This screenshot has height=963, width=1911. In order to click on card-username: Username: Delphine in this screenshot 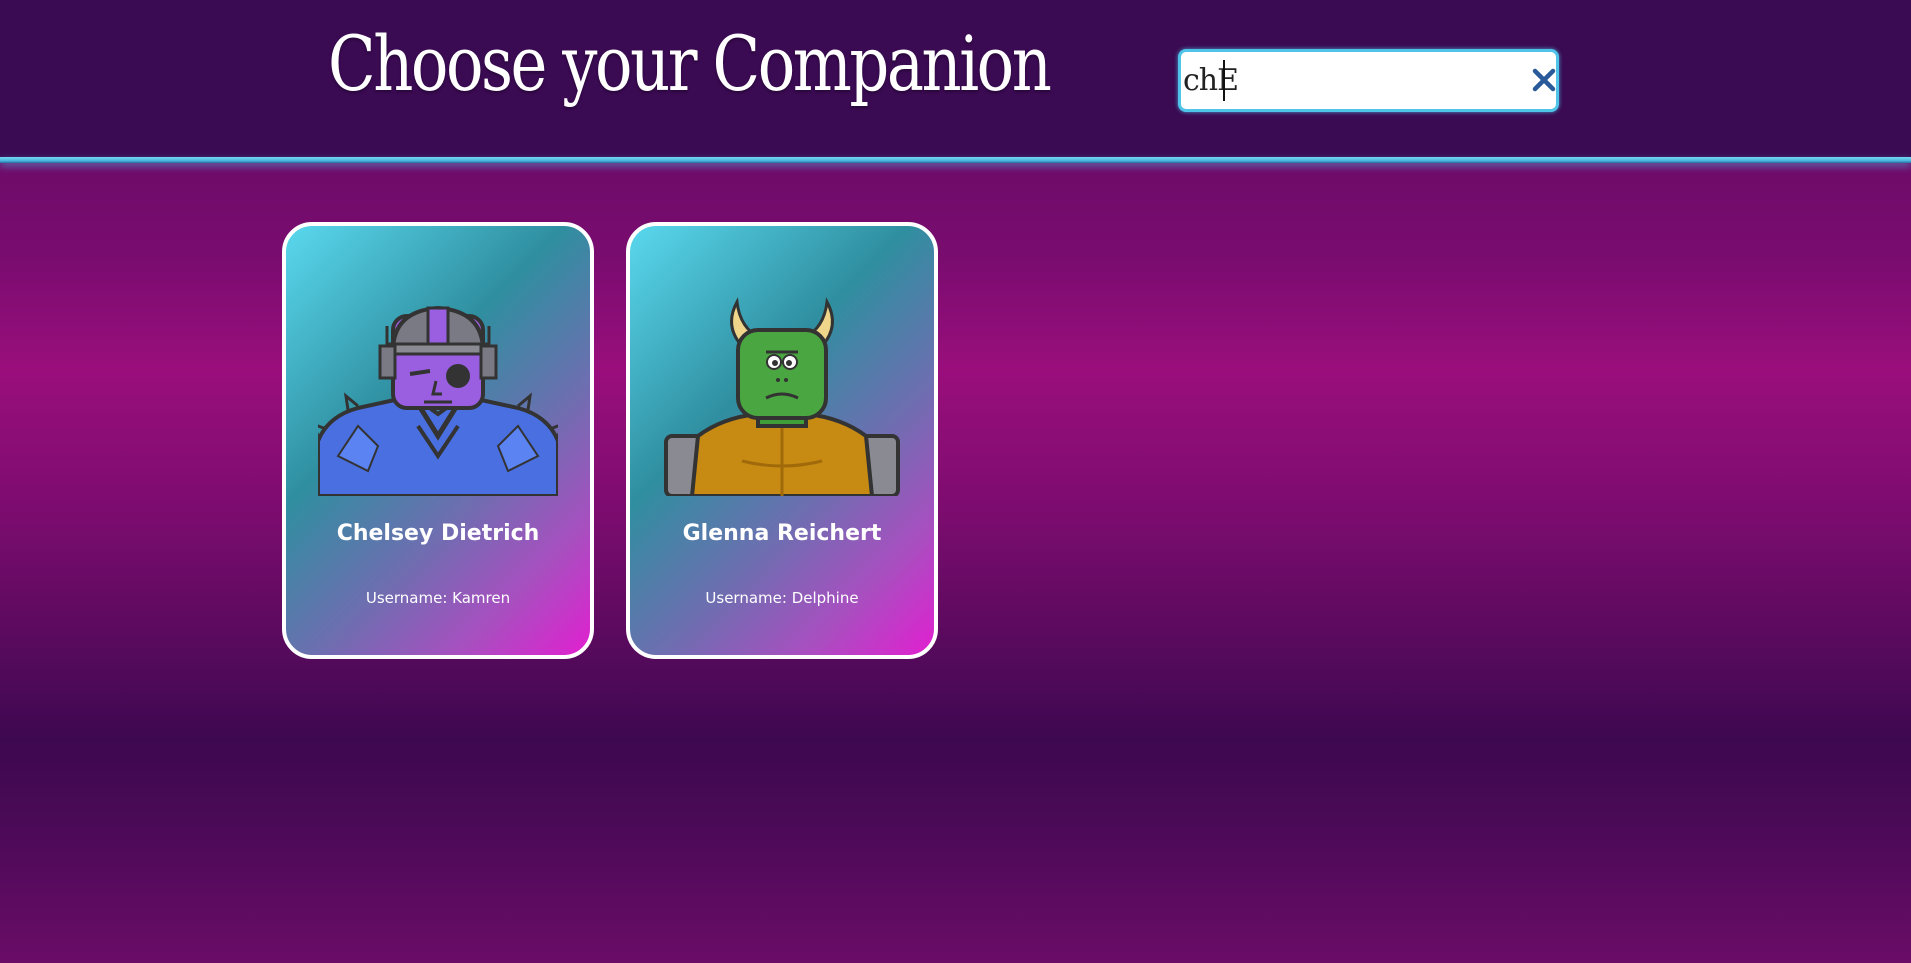, I will do `click(782, 598)`.